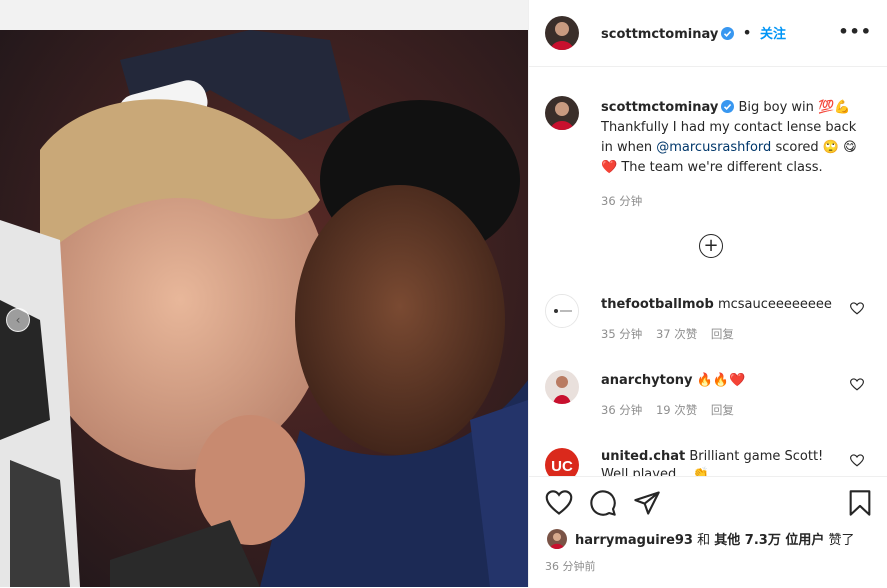 The width and height of the screenshot is (887, 588). I want to click on svg-text: UC, so click(562, 466).